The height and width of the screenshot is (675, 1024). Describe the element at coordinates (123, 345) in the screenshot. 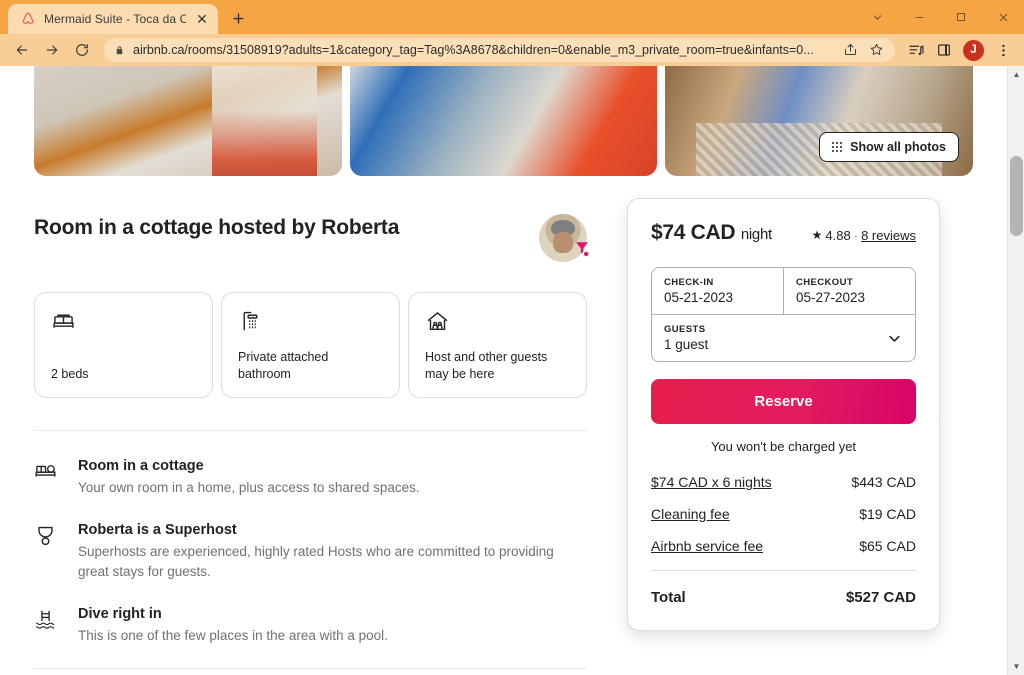

I see `highlight-card: 2 beds` at that location.